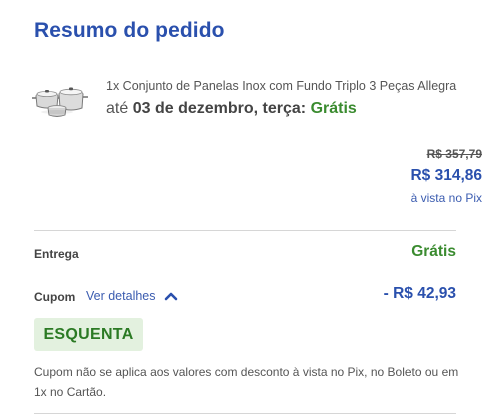 Image resolution: width=500 pixels, height=419 pixels. What do you see at coordinates (171, 296) in the screenshot?
I see `chevron-up-icon` at bounding box center [171, 296].